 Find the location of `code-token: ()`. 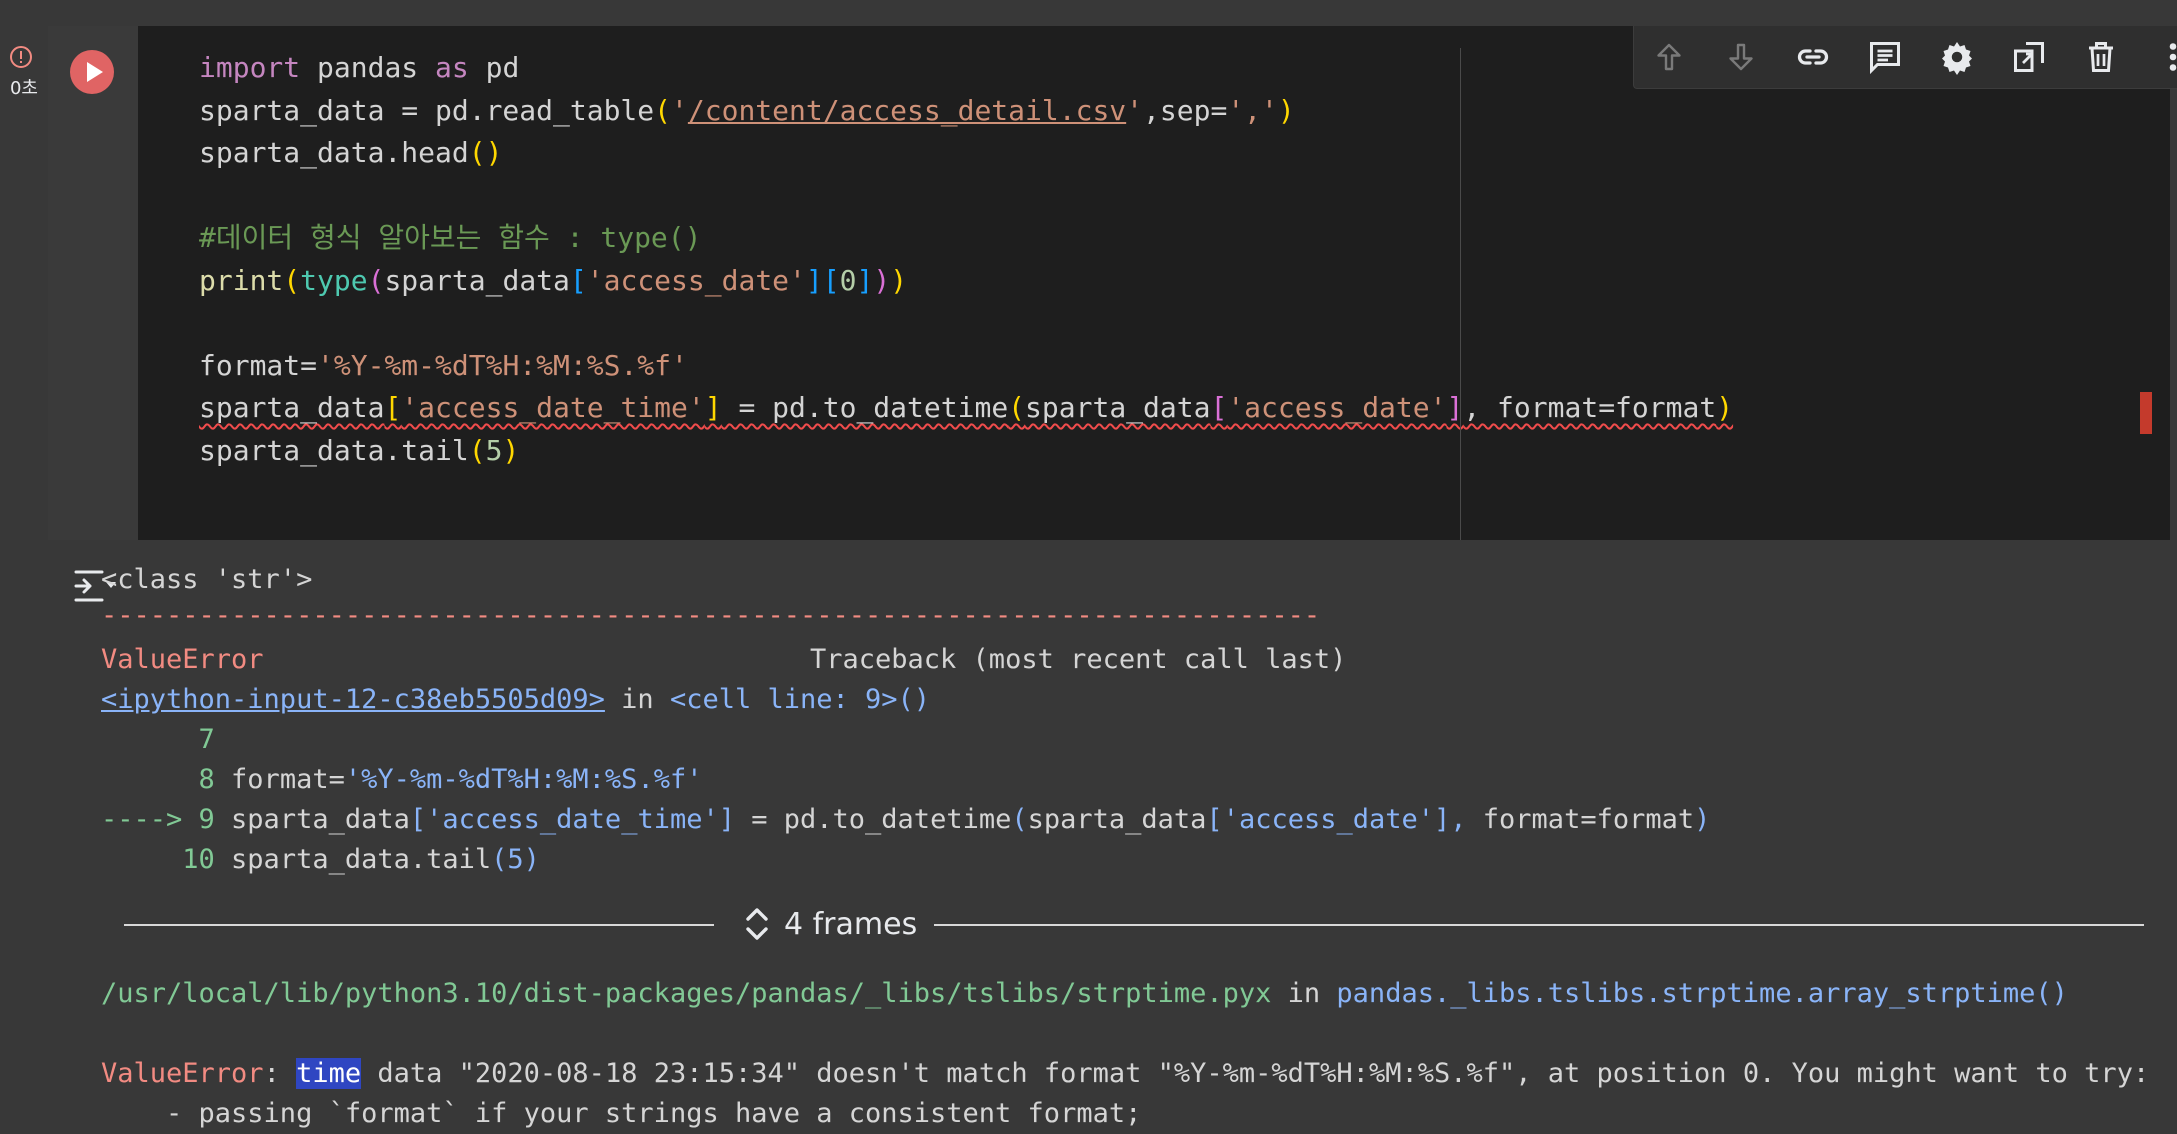

code-token: () is located at coordinates (485, 152).